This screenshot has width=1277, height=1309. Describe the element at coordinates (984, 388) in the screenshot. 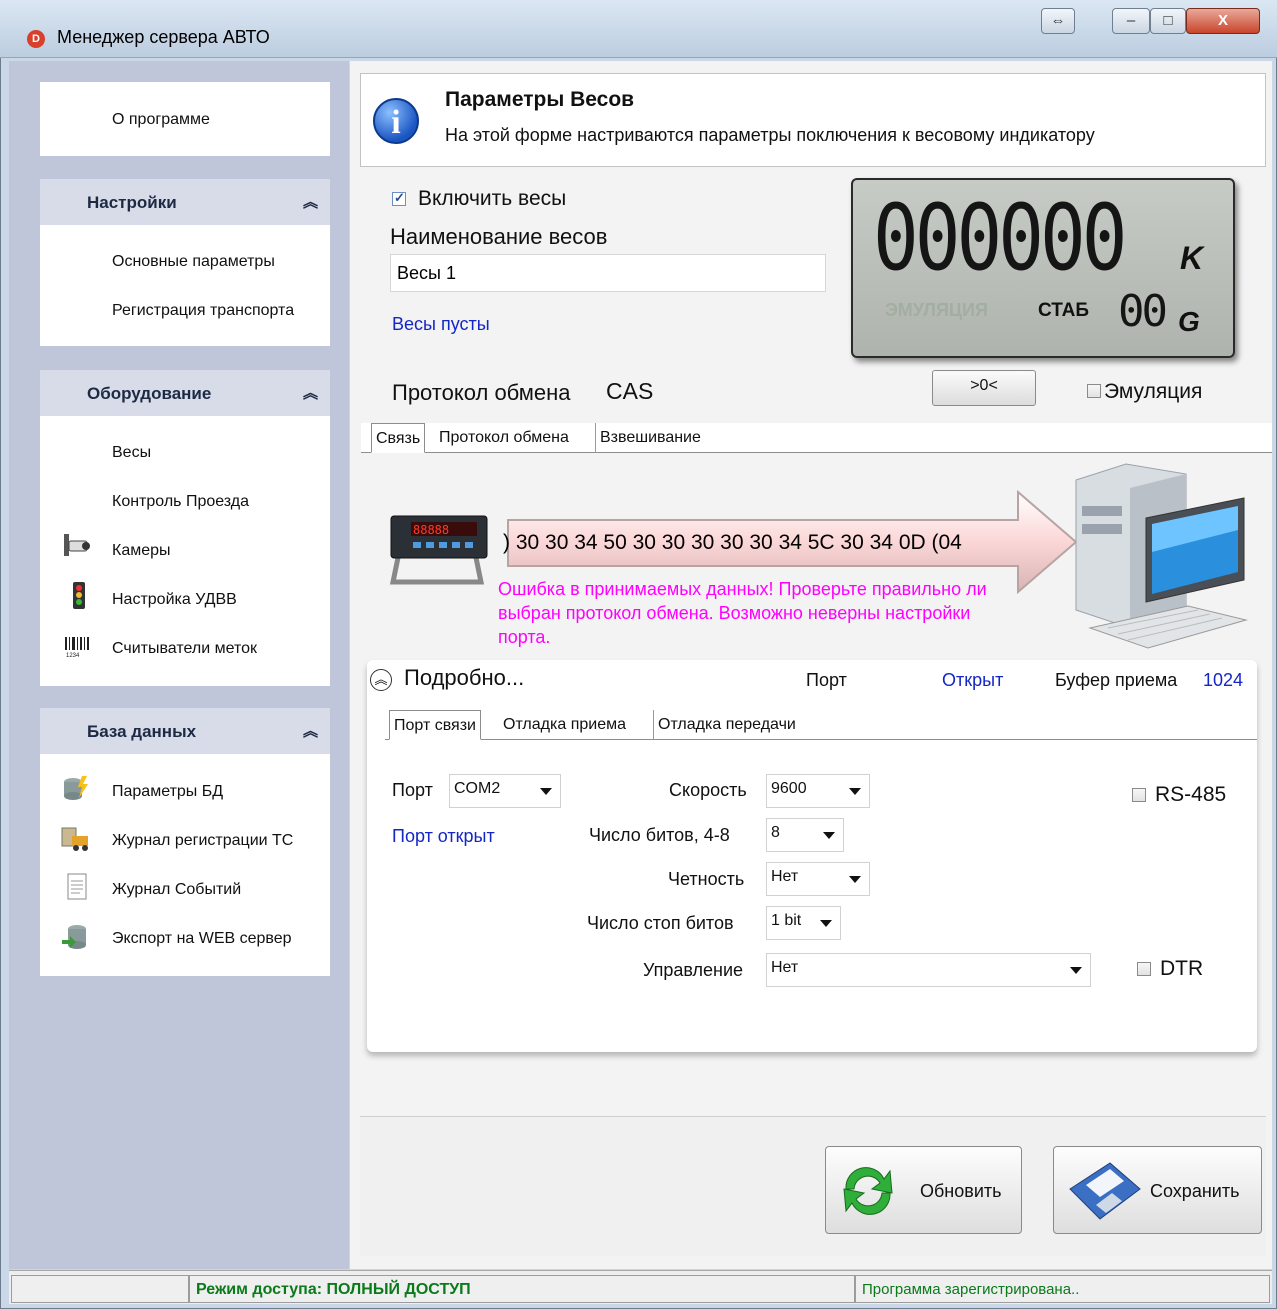

I see `zero-button: >0<` at that location.